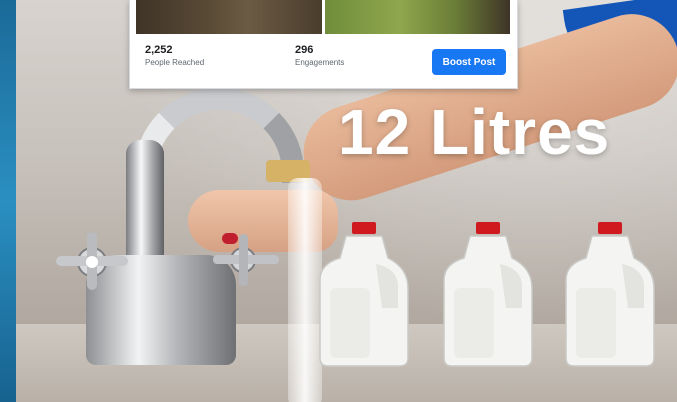  Describe the element at coordinates (8, 201) in the screenshot. I see `window-frame-edge` at that location.